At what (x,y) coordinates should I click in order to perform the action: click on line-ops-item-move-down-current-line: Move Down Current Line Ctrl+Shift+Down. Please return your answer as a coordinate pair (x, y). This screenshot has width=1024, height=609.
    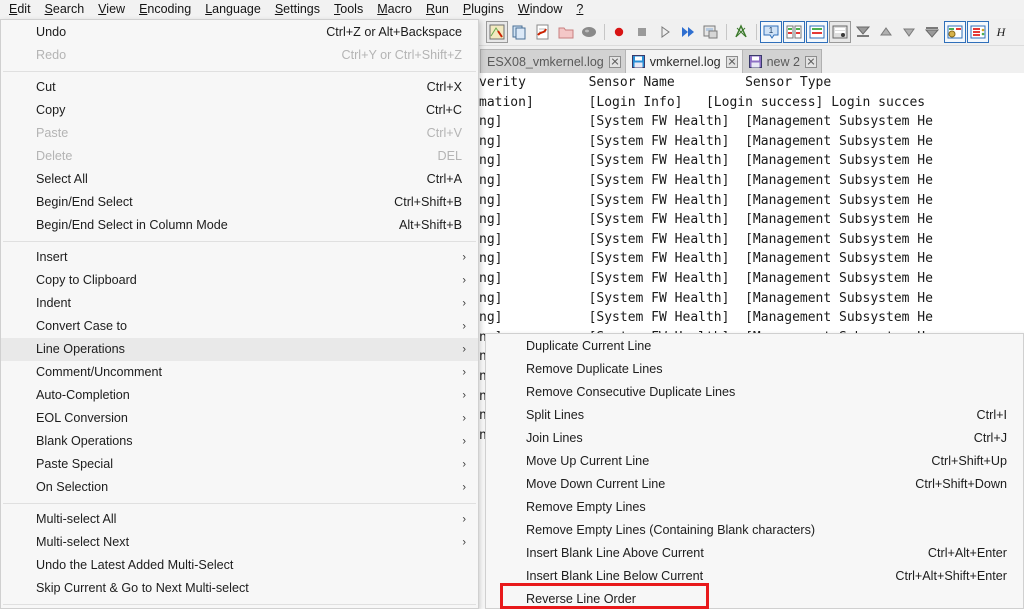
    Looking at the image, I should click on (754, 484).